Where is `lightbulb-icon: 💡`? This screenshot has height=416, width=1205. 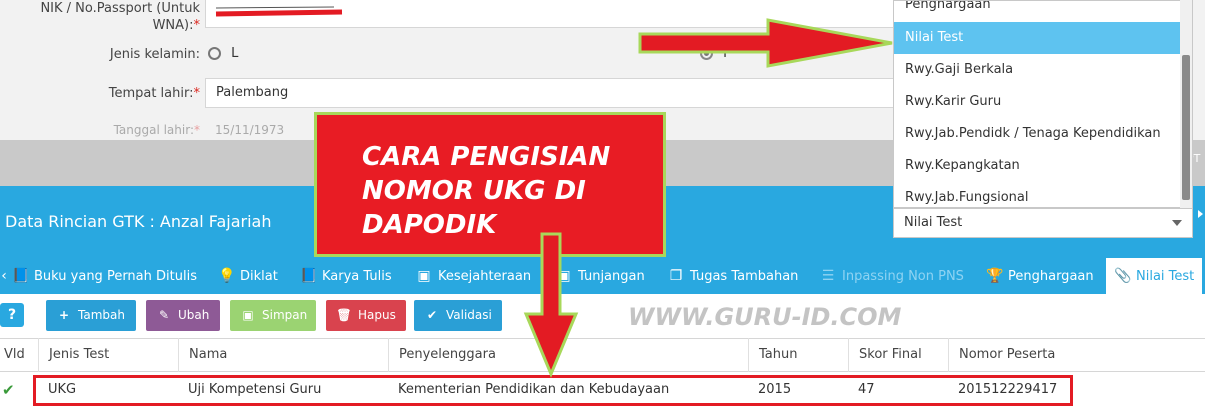 lightbulb-icon: 💡 is located at coordinates (227, 276).